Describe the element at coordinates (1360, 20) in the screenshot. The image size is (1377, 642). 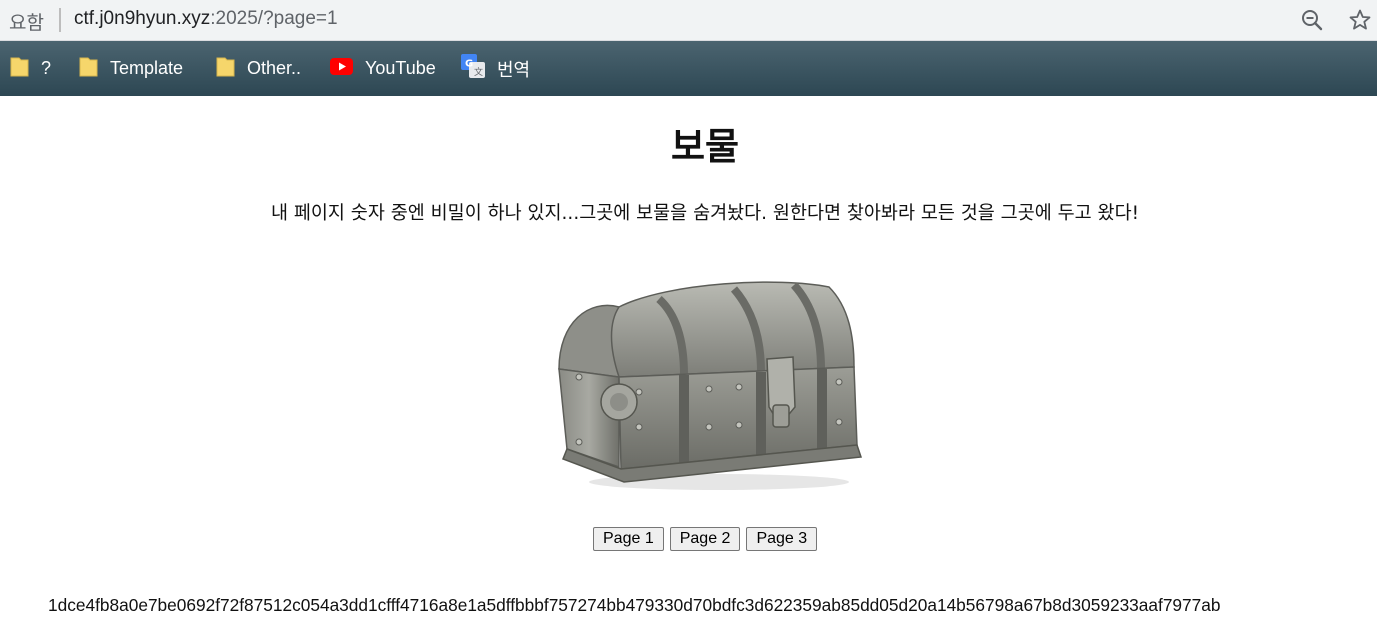
I see `star-icon` at that location.